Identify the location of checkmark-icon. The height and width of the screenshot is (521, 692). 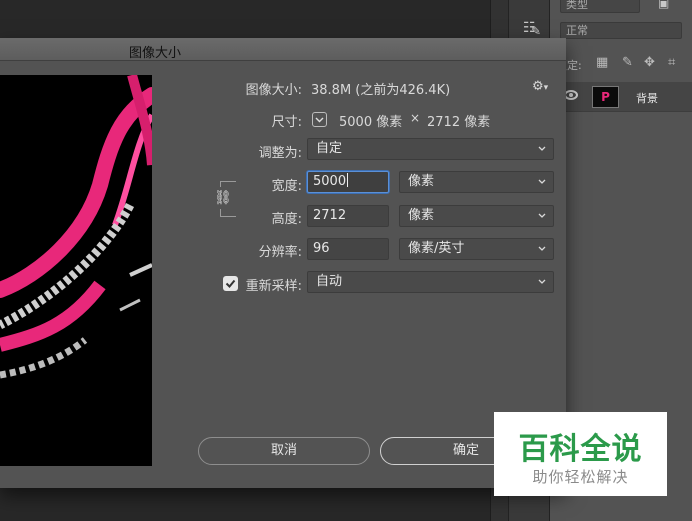
(230, 283).